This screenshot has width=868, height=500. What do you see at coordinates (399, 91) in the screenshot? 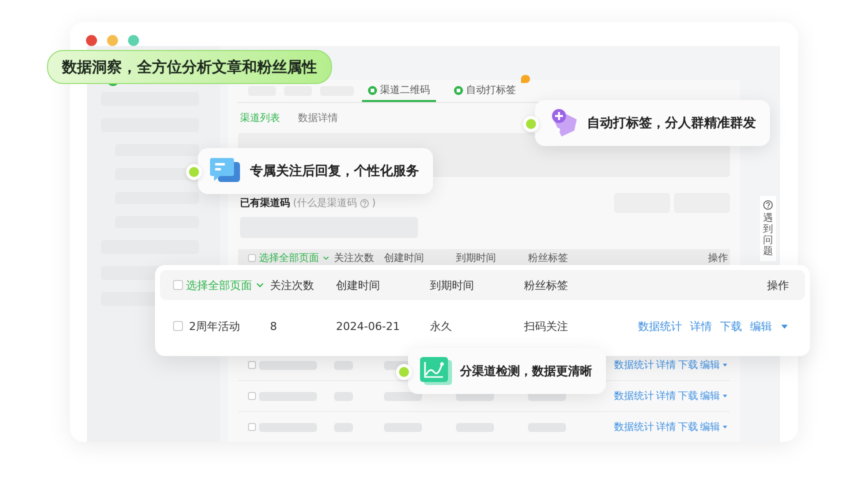
I see `tab: 渠道二维码` at bounding box center [399, 91].